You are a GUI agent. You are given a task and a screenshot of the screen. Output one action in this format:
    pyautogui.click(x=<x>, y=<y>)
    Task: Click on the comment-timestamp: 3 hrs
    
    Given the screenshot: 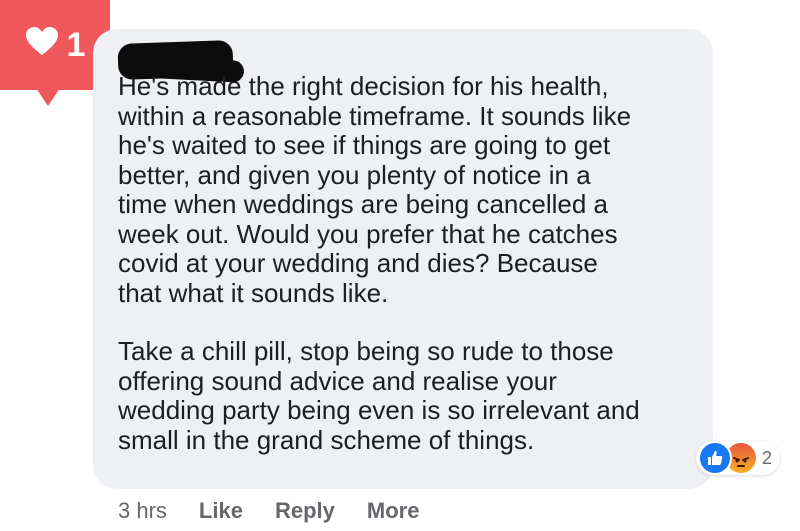 What is the action you would take?
    pyautogui.click(x=142, y=511)
    